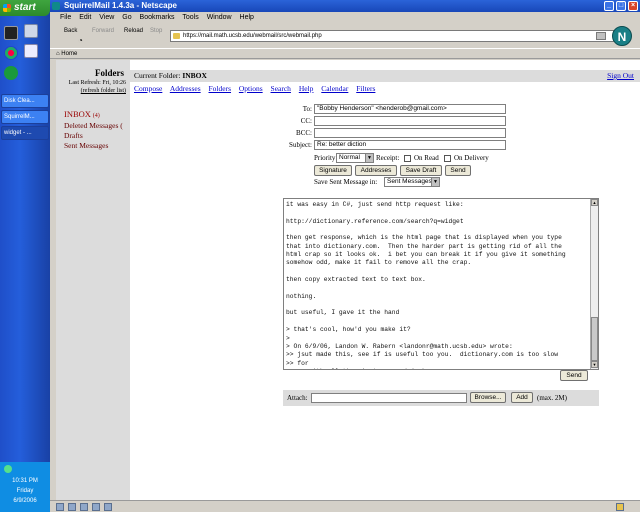 Image resolution: width=640 pixels, height=512 pixels. I want to click on priority-select: Normal ▼, so click(355, 158).